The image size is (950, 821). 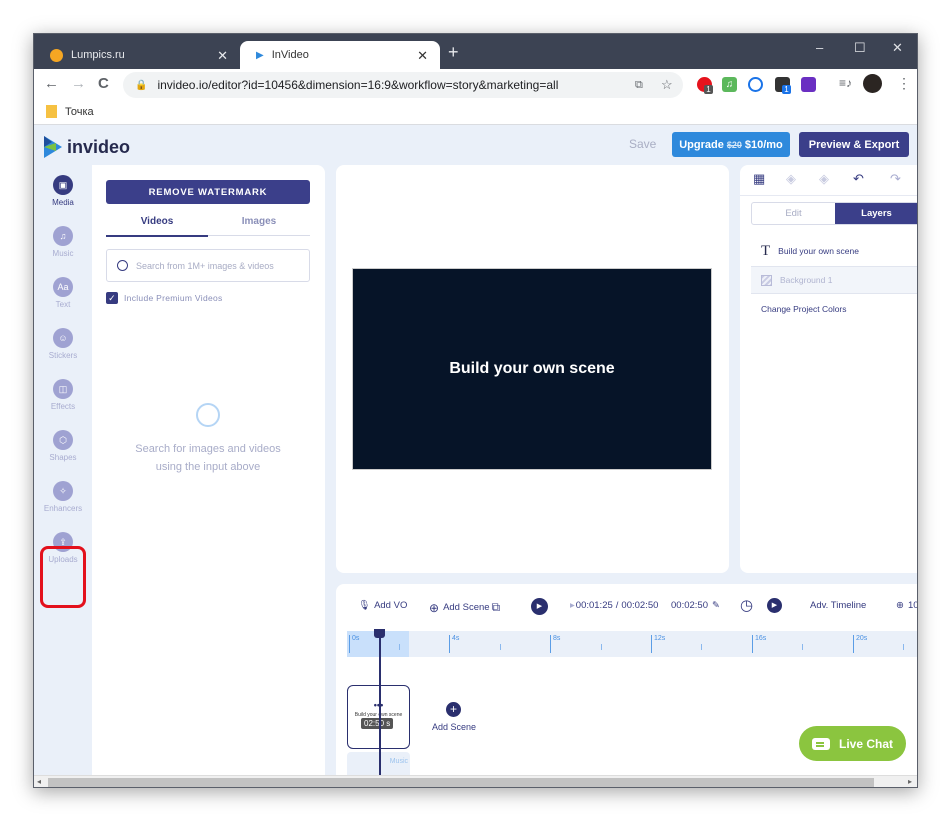 What do you see at coordinates (464, 607) in the screenshot?
I see `add-scene-button: ⊕ Add Scene ⧉` at bounding box center [464, 607].